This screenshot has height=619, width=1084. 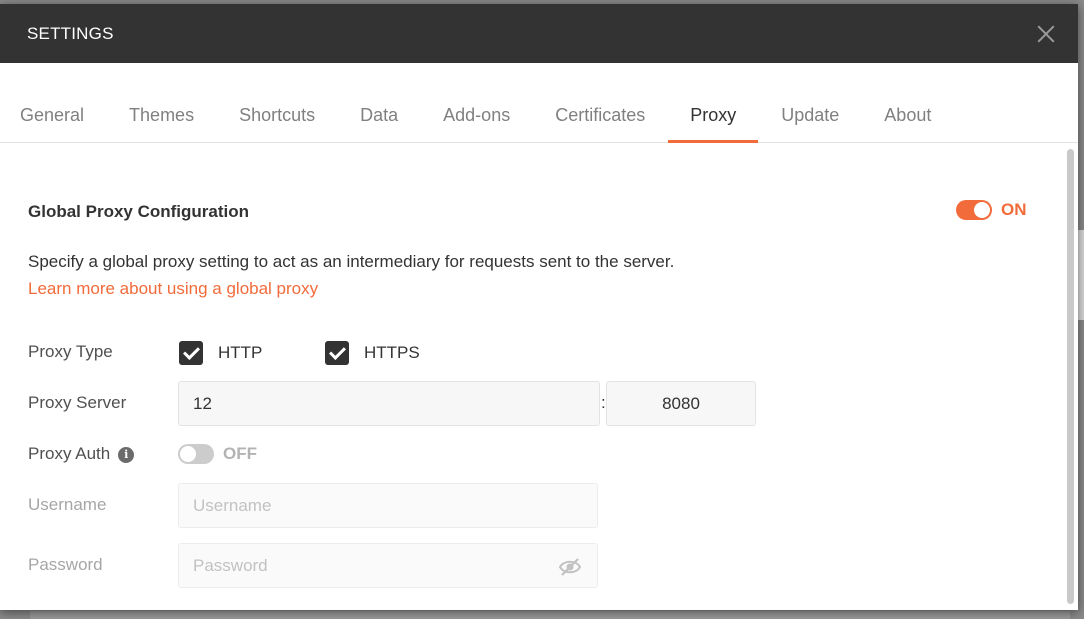 What do you see at coordinates (70, 33) in the screenshot?
I see `modal-title: SETTINGS` at bounding box center [70, 33].